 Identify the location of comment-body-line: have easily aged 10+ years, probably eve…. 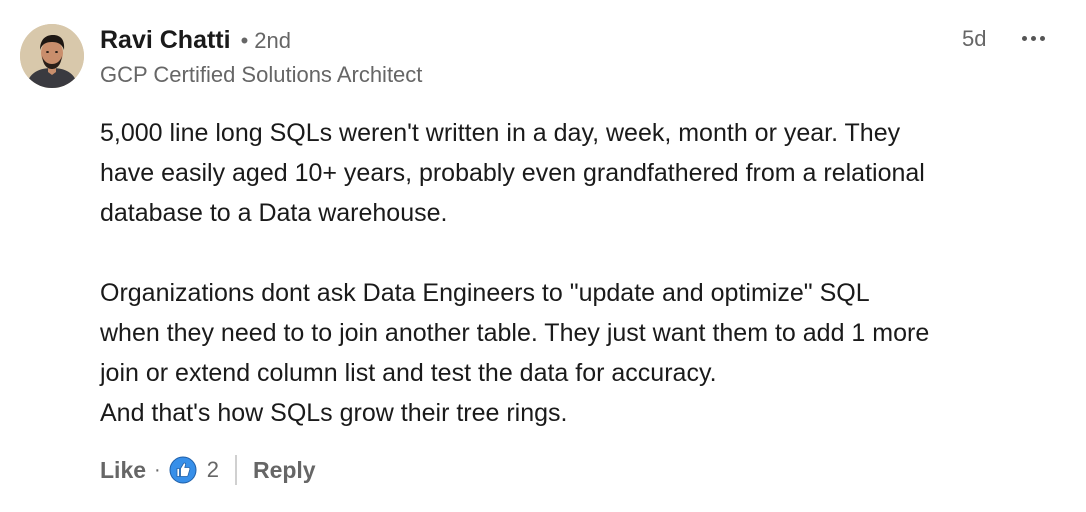
(512, 173).